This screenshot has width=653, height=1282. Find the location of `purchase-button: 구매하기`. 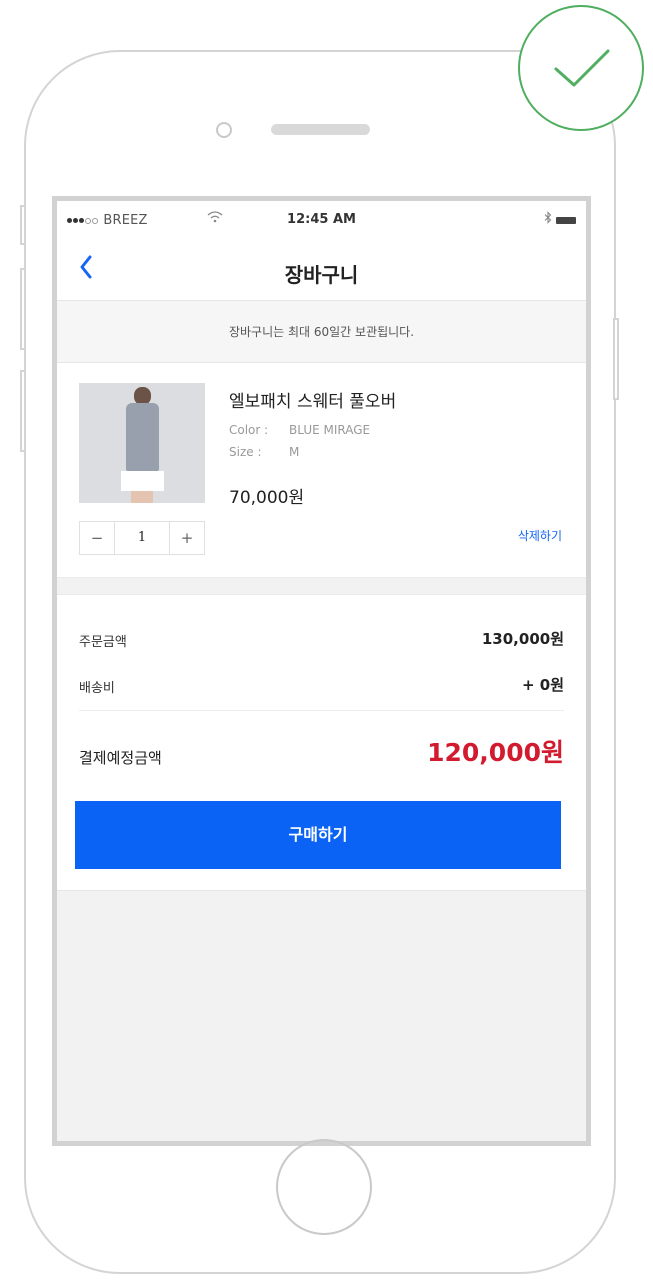

purchase-button: 구매하기 is located at coordinates (318, 835).